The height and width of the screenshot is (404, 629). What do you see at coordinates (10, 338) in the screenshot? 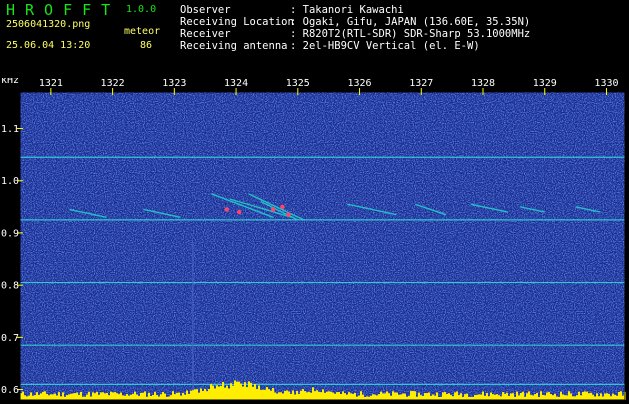
I see `y-tick-label-4: 0.7` at bounding box center [10, 338].